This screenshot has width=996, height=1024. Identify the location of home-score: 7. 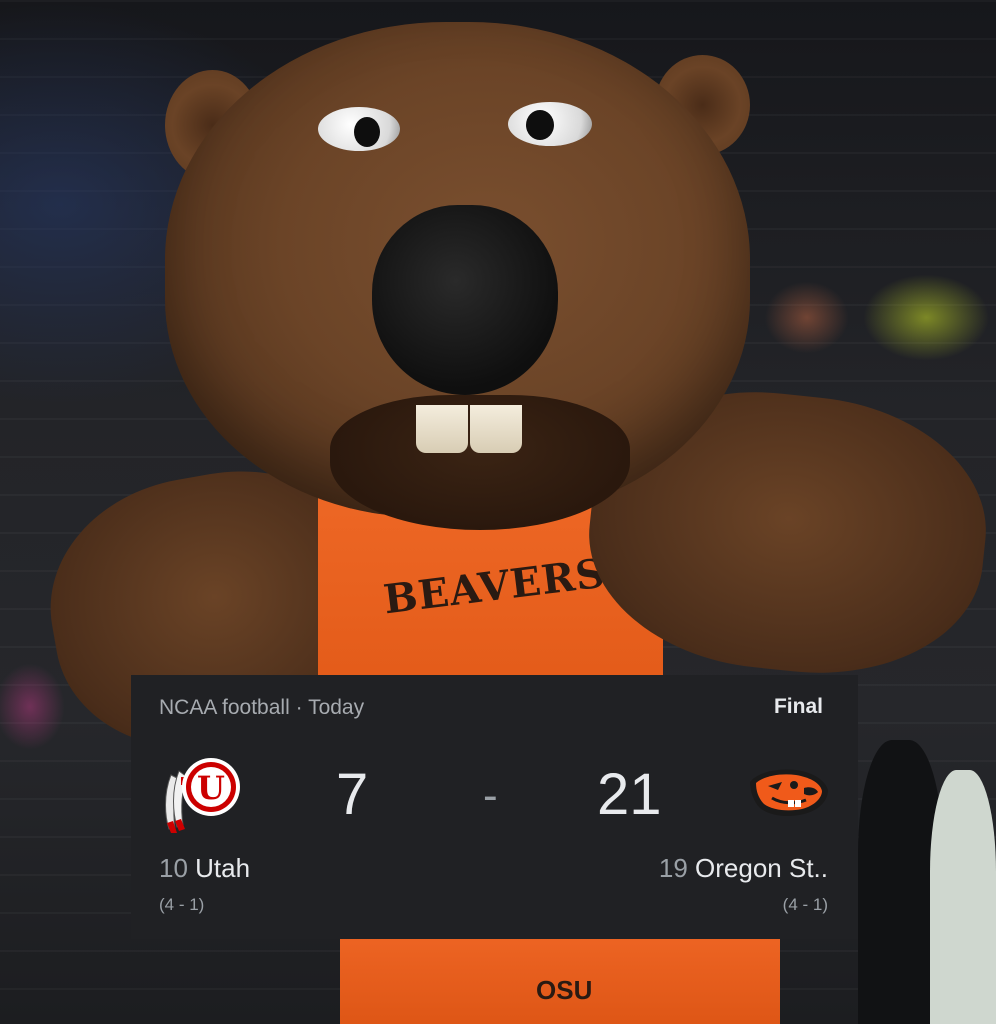
(352, 794).